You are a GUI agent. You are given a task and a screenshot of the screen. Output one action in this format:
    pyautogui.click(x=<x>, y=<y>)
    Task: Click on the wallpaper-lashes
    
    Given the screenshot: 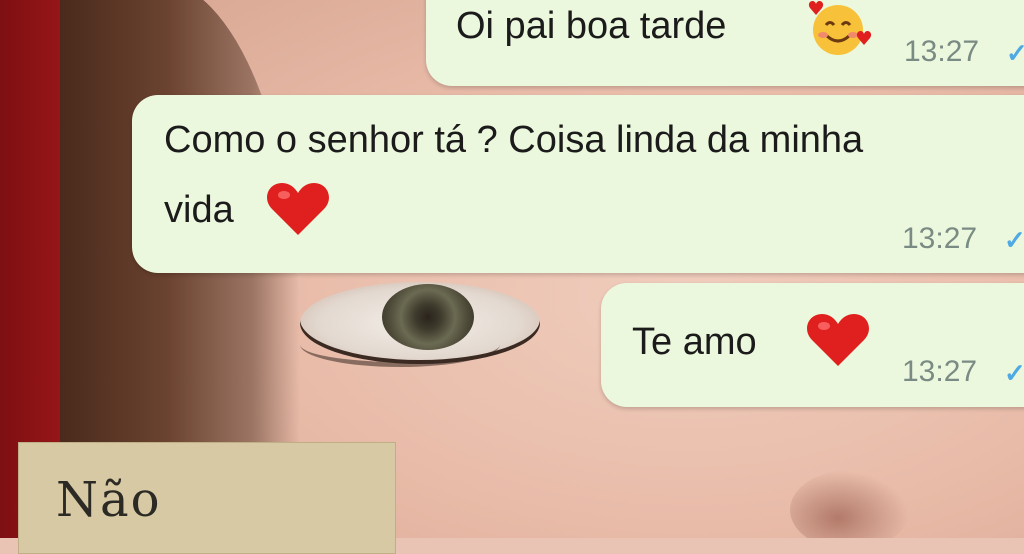 What is the action you would take?
    pyautogui.click(x=400, y=344)
    